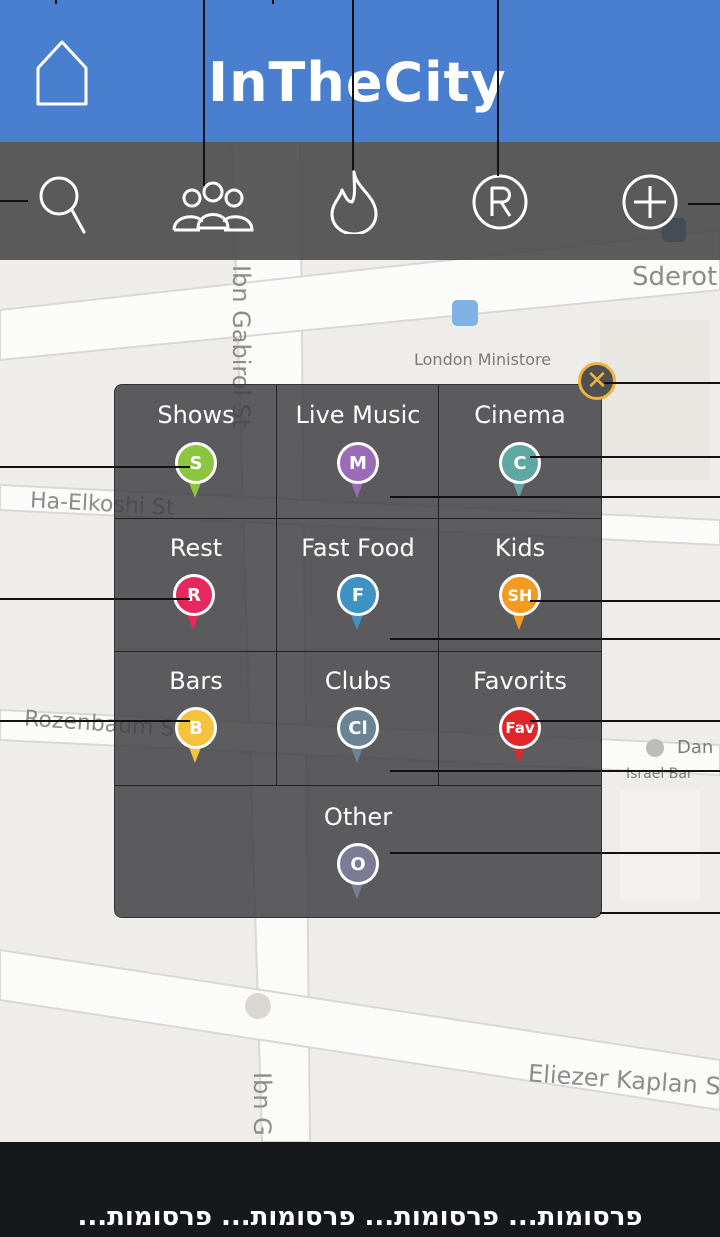  Describe the element at coordinates (357, 470) in the screenshot. I see `live-music-pin-icon: M` at that location.